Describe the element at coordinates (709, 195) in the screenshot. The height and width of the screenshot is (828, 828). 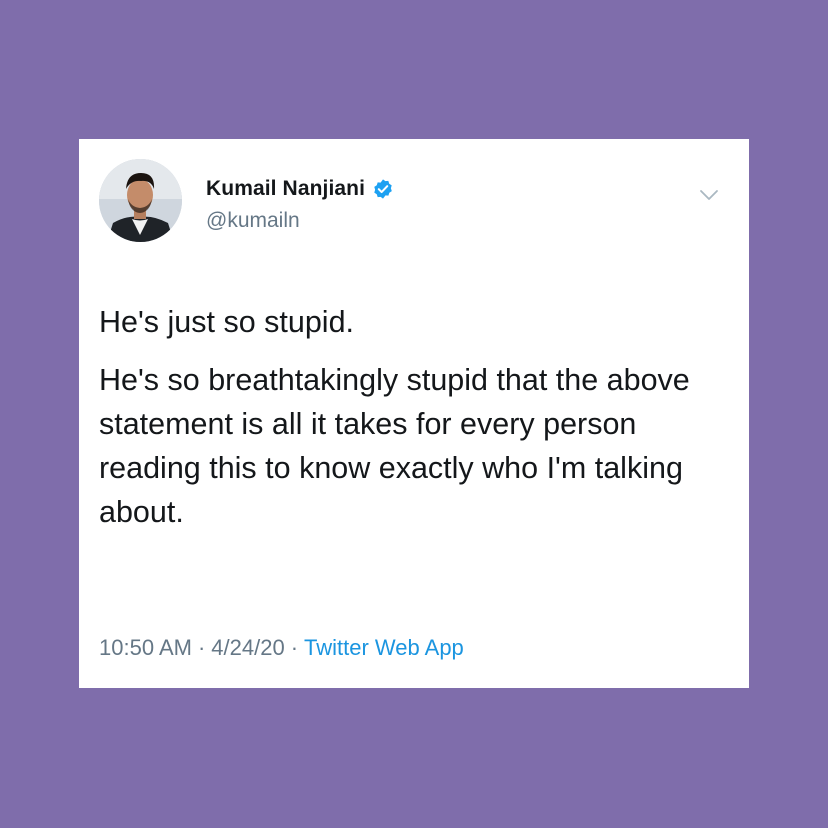
I see `chevron-down-icon` at that location.